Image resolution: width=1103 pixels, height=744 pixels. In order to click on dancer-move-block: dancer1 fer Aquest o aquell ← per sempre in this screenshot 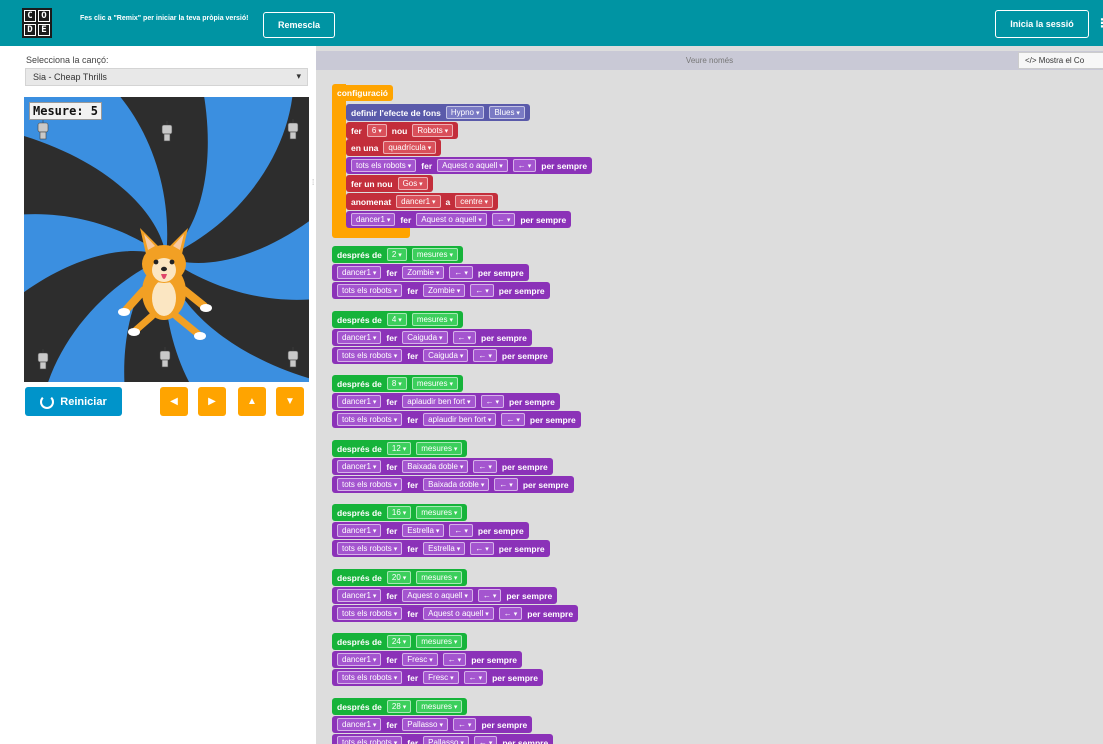, I will do `click(445, 595)`.